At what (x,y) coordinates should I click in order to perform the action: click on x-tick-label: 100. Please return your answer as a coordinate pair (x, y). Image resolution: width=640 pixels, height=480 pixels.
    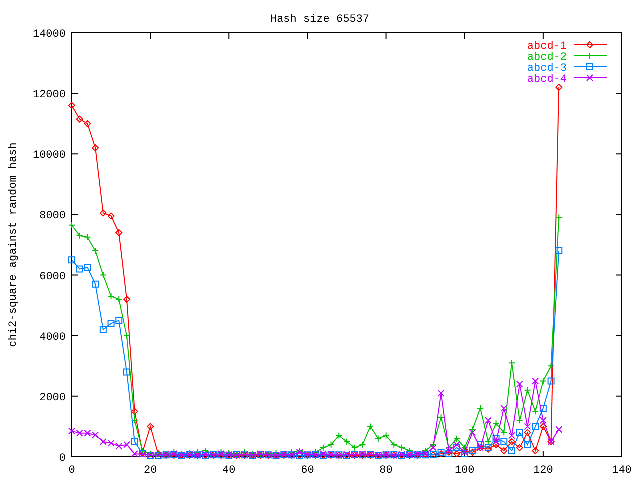
    Looking at the image, I should click on (464, 471).